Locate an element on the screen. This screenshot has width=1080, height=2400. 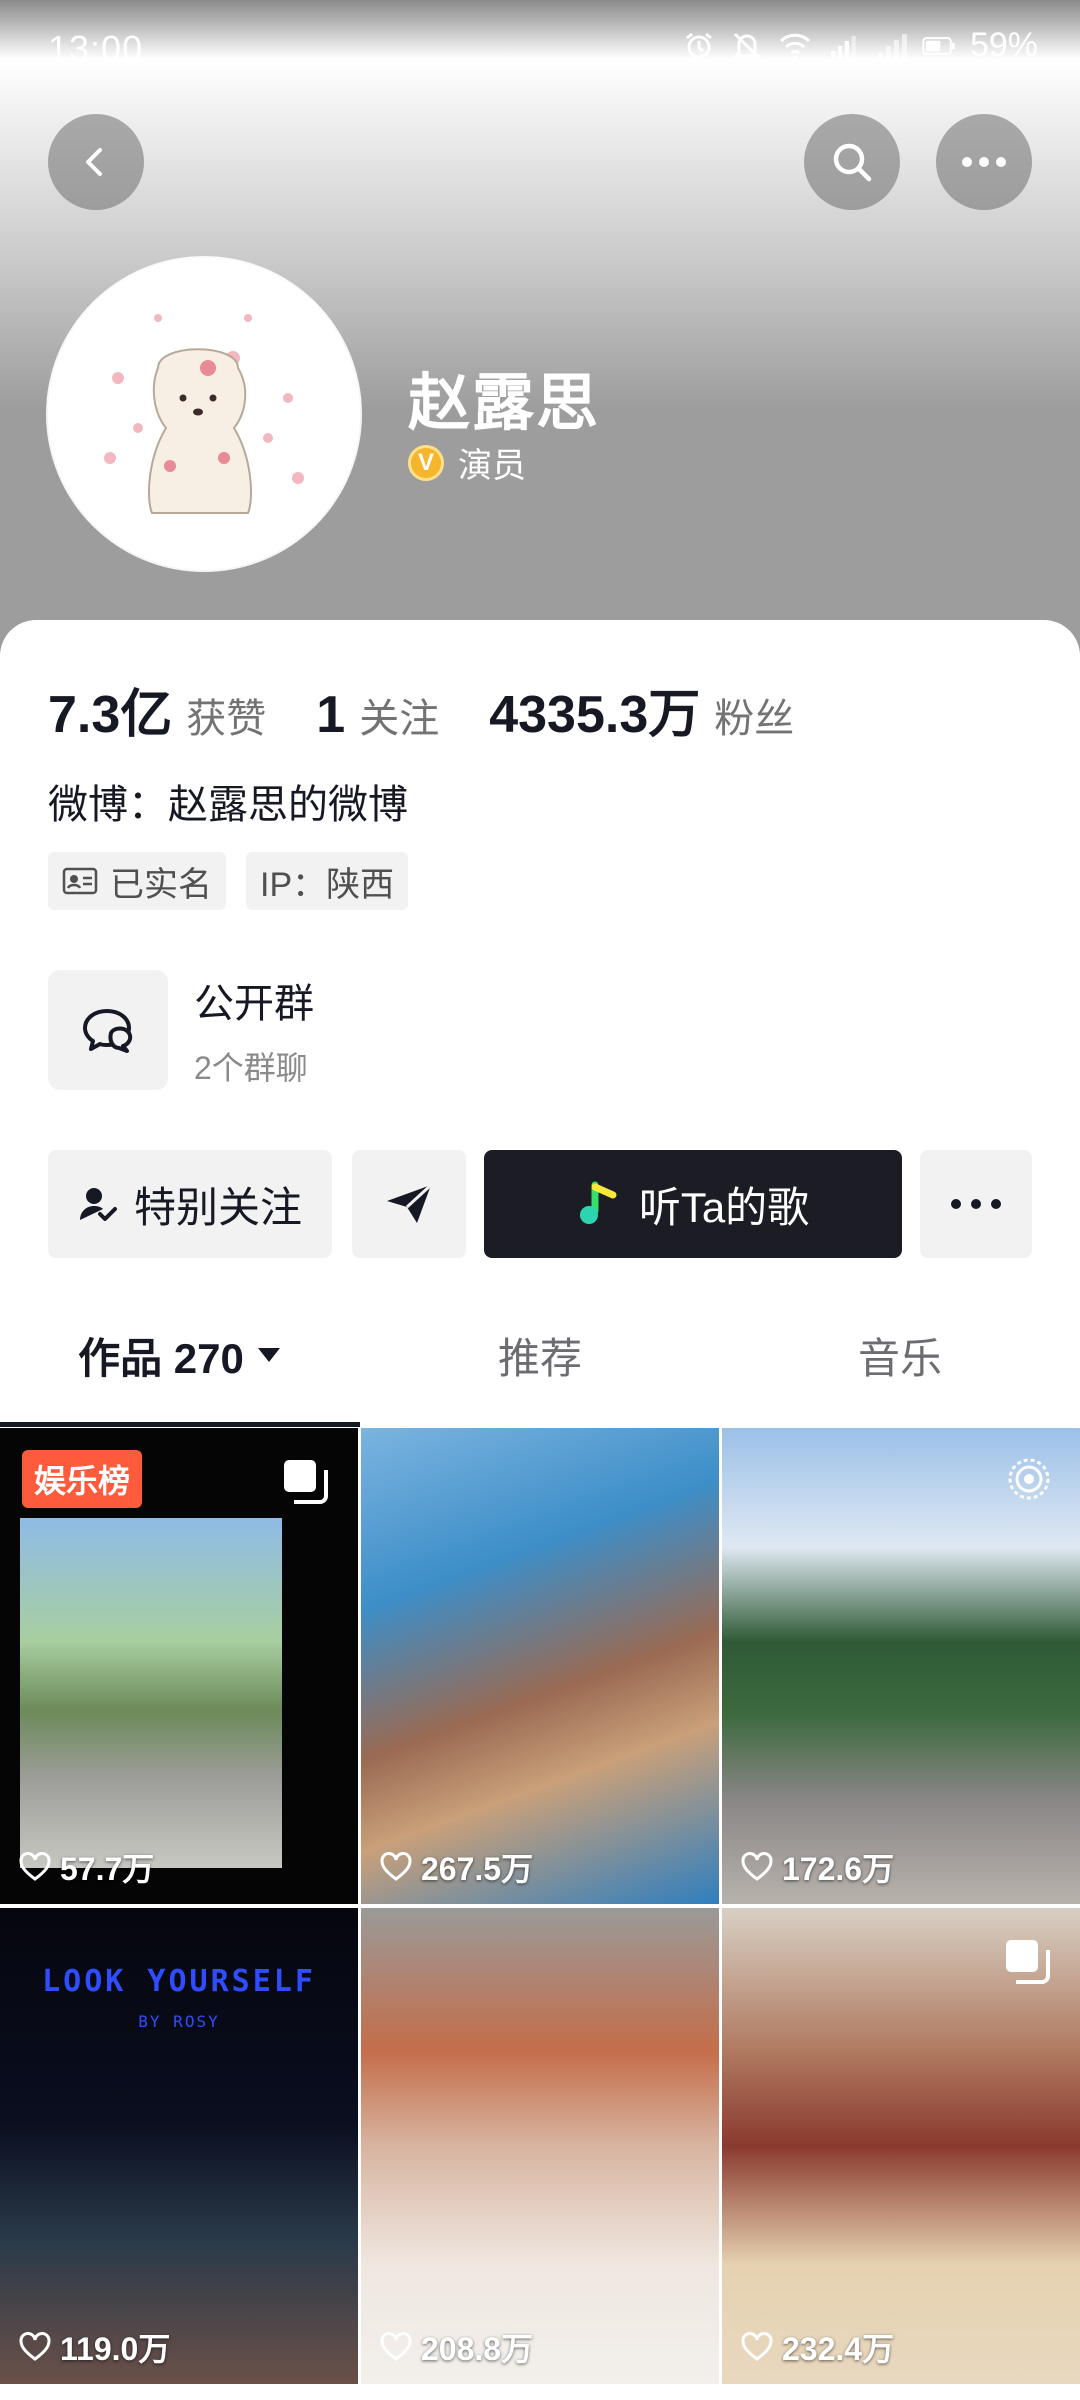
battery-icon is located at coordinates (939, 46).